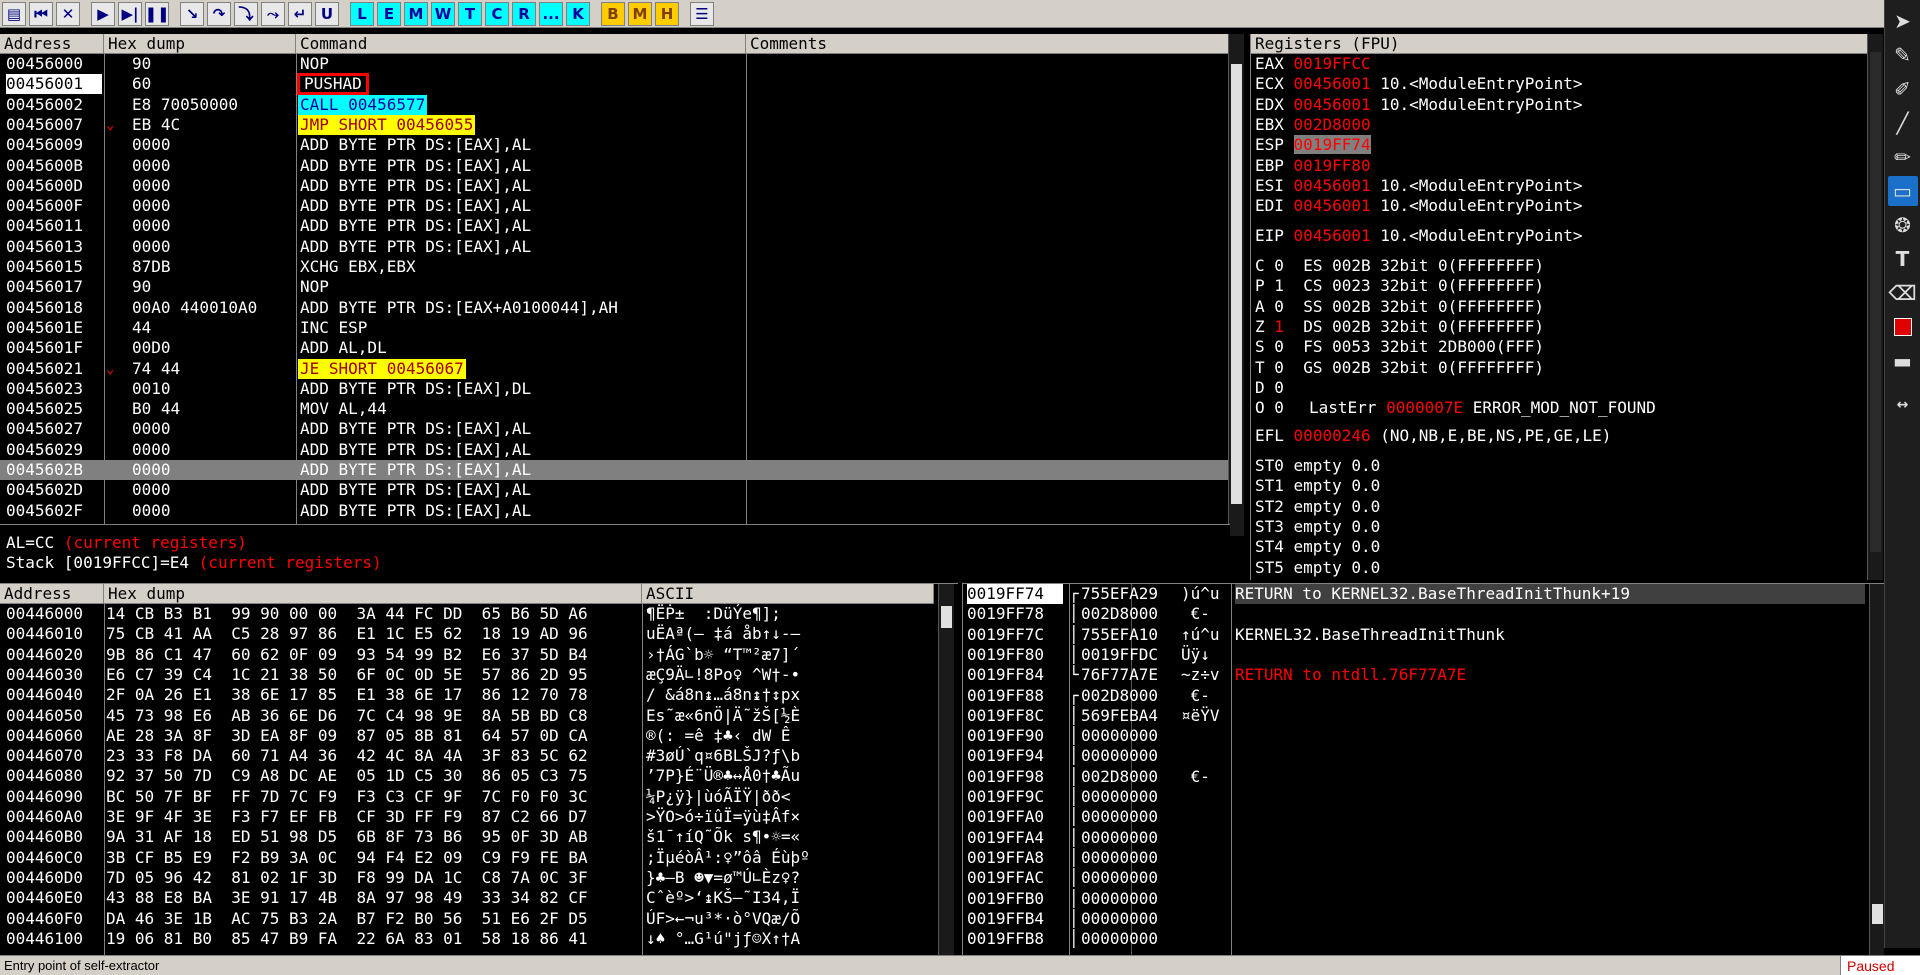 Image resolution: width=1920 pixels, height=975 pixels. Describe the element at coordinates (157, 13) in the screenshot. I see `toolbar-pause-button: ❚❚` at that location.